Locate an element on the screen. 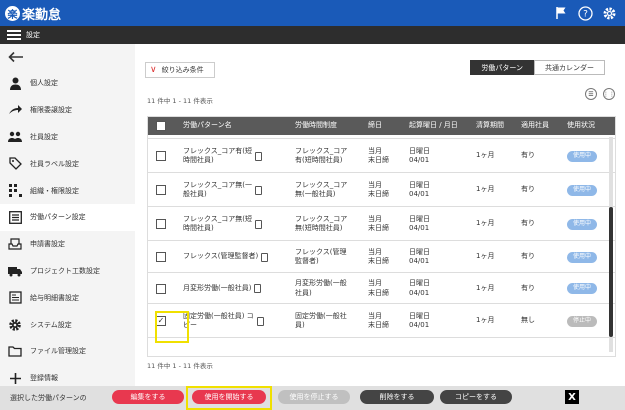  work-system: フレックス_コア 無(短時間社員) is located at coordinates (318, 224).